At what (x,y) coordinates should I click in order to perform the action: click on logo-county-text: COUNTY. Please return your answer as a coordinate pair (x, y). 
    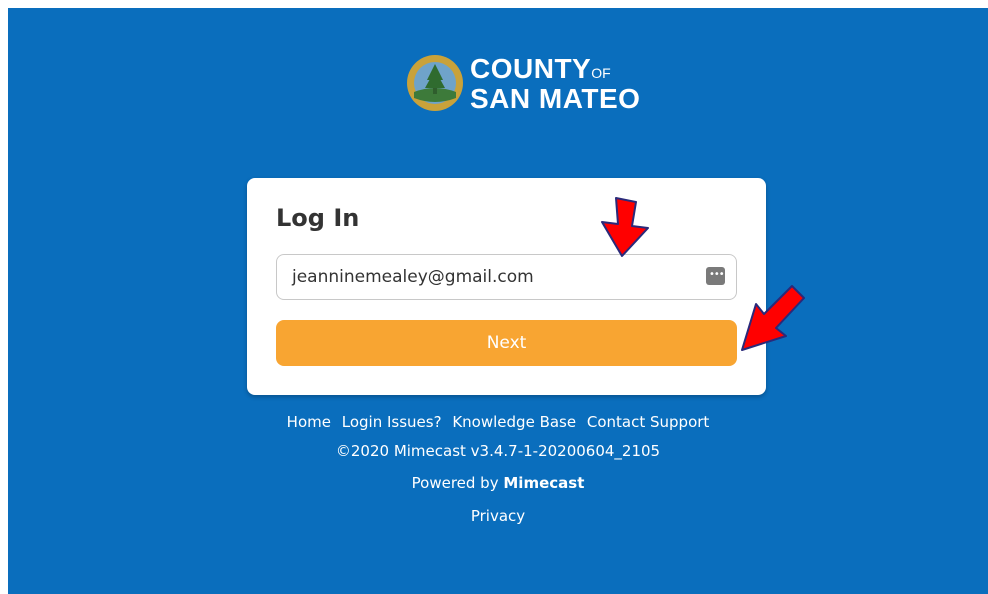
    Looking at the image, I should click on (531, 68).